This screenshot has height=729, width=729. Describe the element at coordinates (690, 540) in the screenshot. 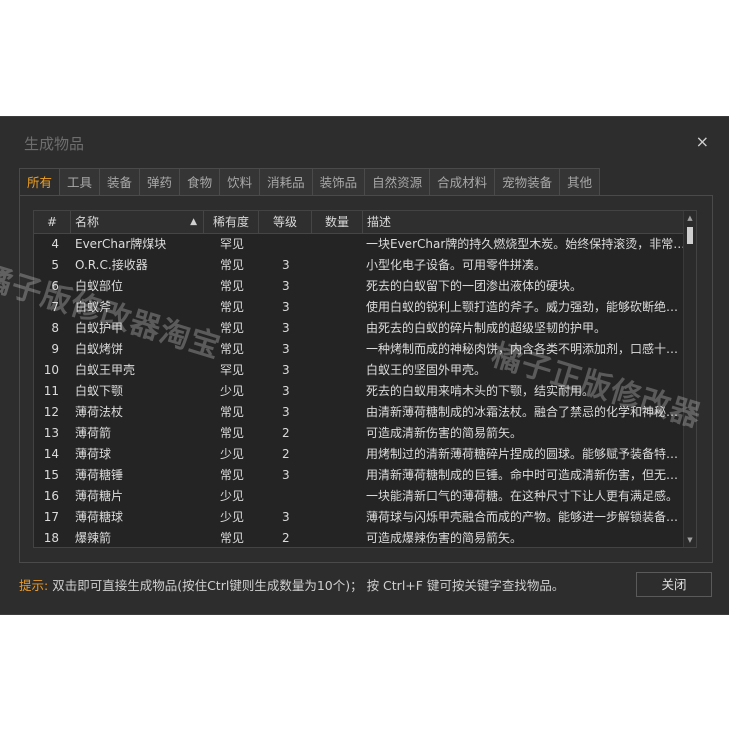

I see `scroll-down-icon: ▼` at that location.